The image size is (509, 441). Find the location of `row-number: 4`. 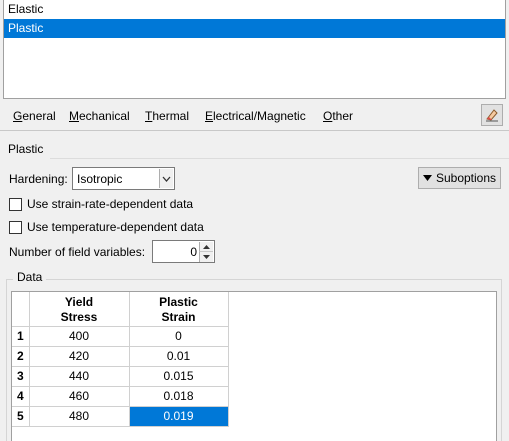

row-number: 4 is located at coordinates (21, 396).